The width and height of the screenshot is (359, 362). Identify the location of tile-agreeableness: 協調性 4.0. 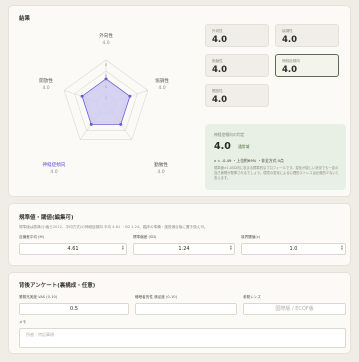
(307, 35).